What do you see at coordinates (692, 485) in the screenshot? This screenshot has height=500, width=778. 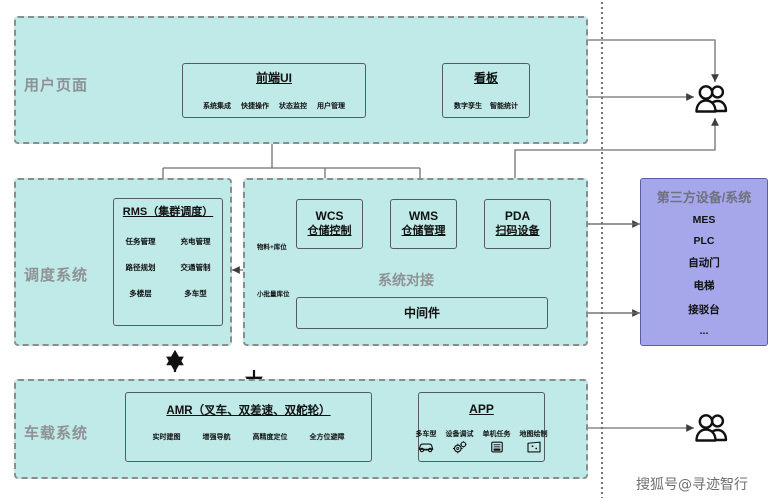 I see `watermark: 搜狐号@寻迹智行` at bounding box center [692, 485].